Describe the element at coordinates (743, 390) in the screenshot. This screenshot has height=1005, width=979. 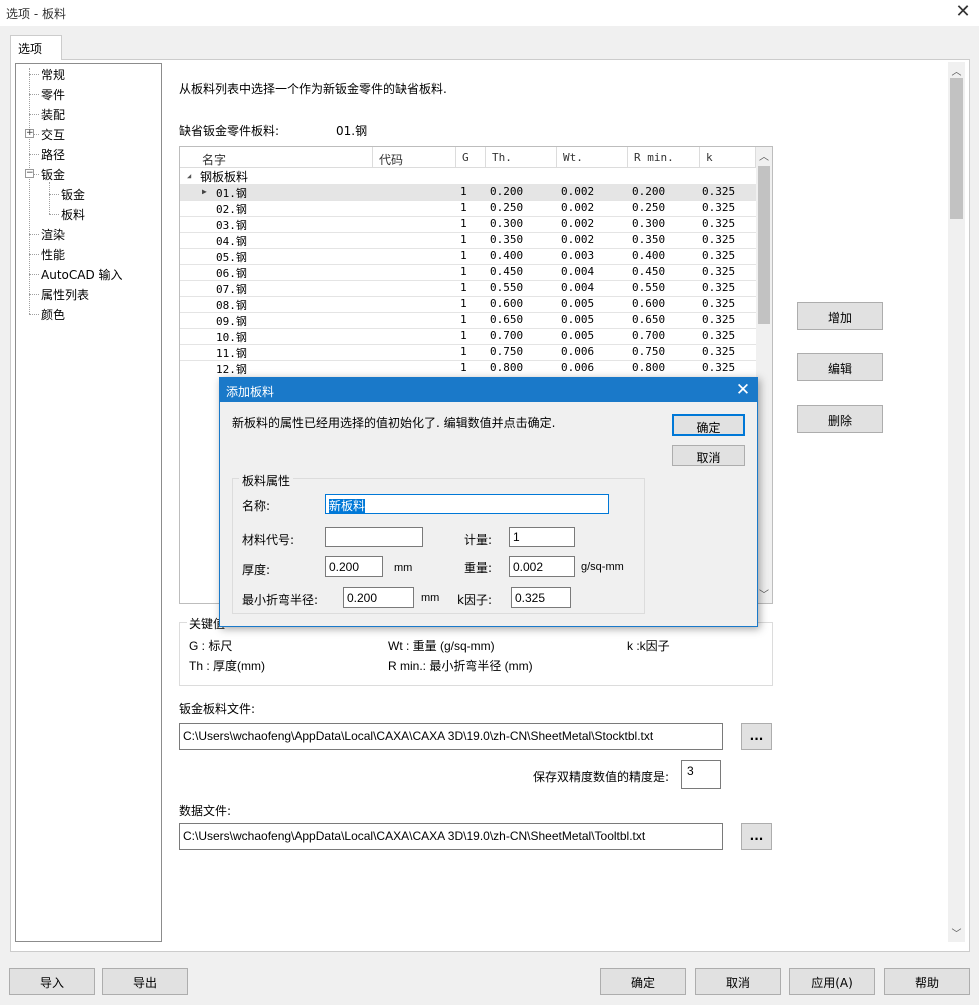
I see `dialog-close-icon: ✕` at that location.